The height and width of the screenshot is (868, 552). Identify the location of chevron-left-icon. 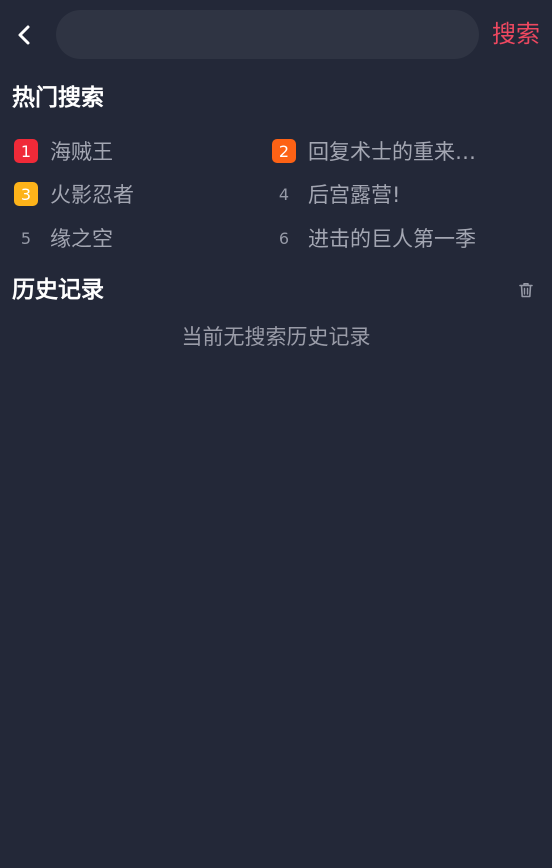
(24, 35).